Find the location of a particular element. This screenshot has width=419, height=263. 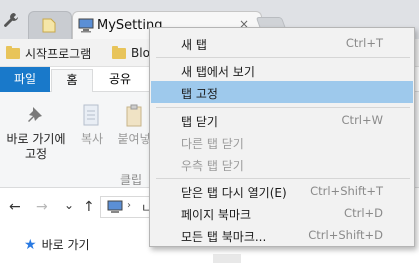

copy-icon is located at coordinates (91, 115).